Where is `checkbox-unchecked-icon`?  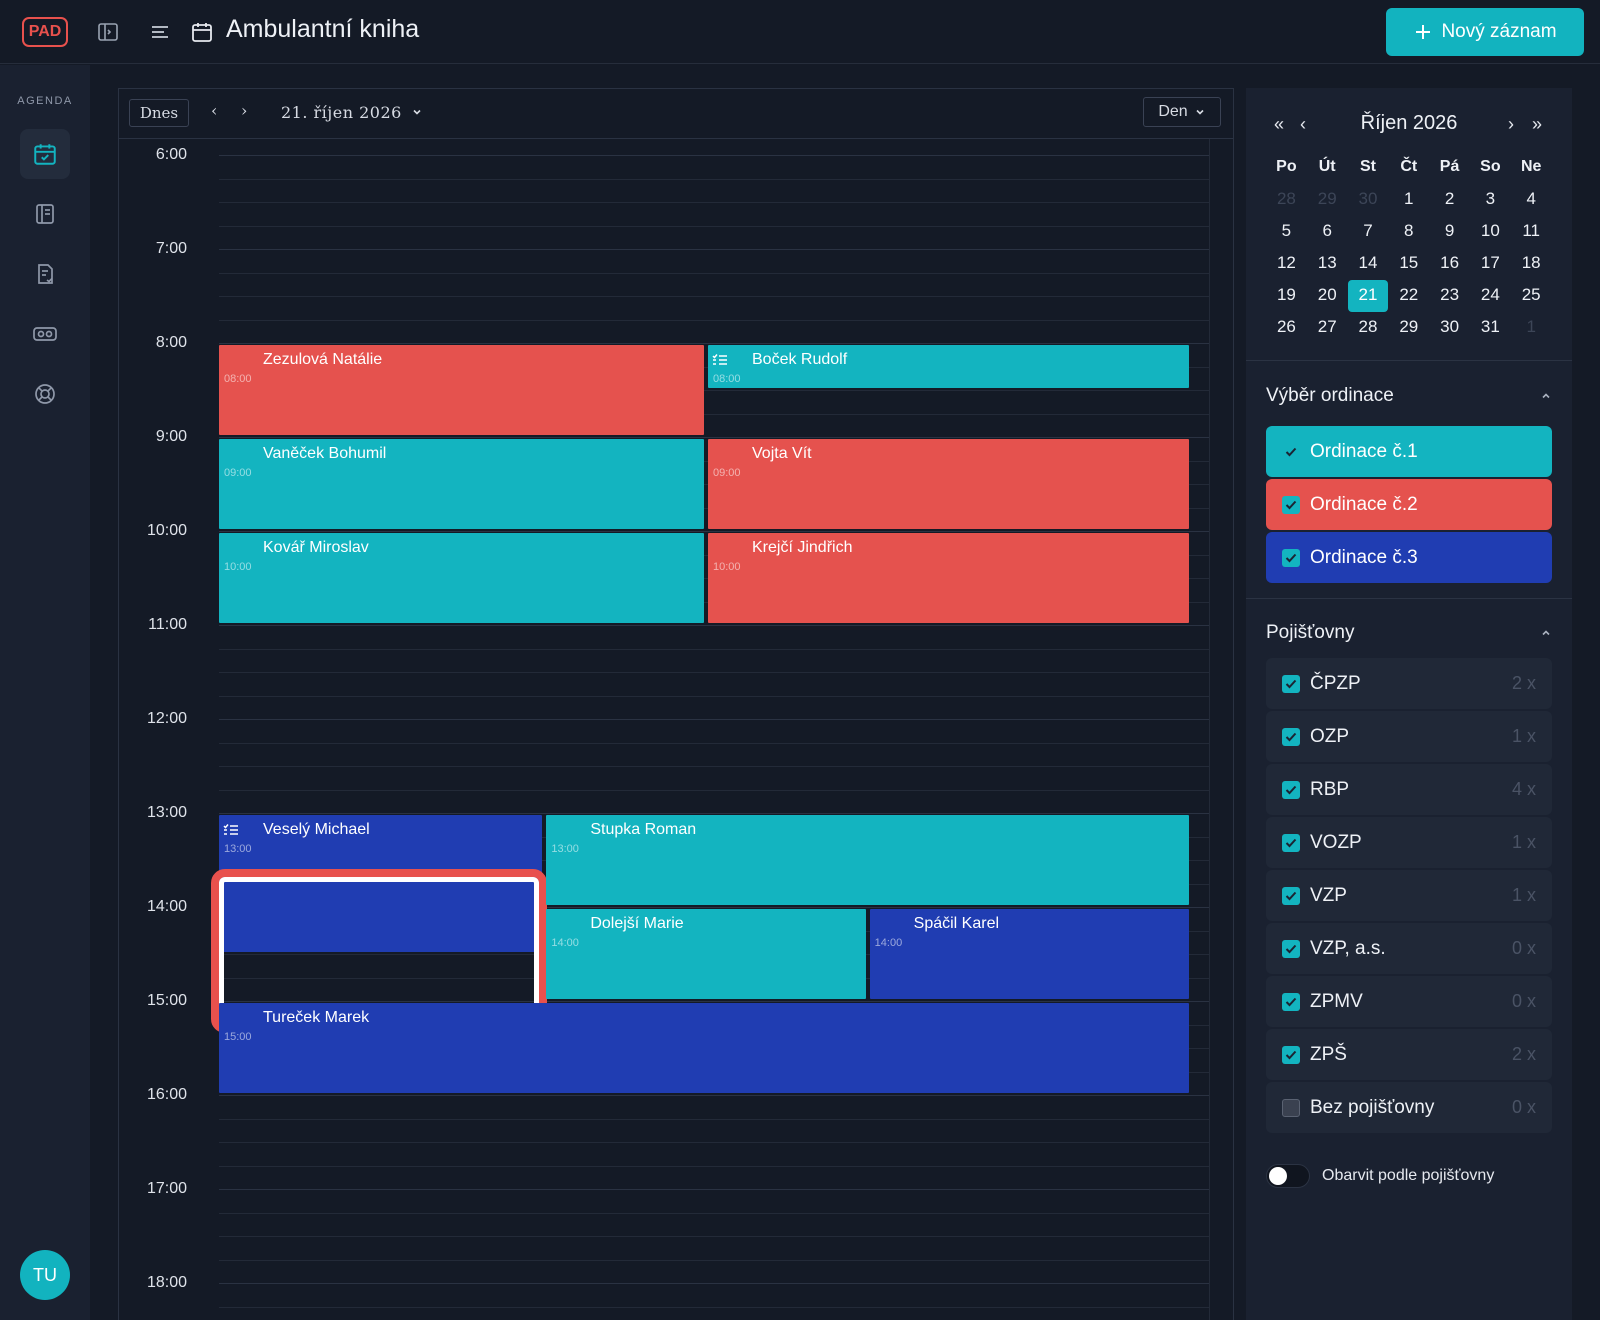 checkbox-unchecked-icon is located at coordinates (1291, 1107).